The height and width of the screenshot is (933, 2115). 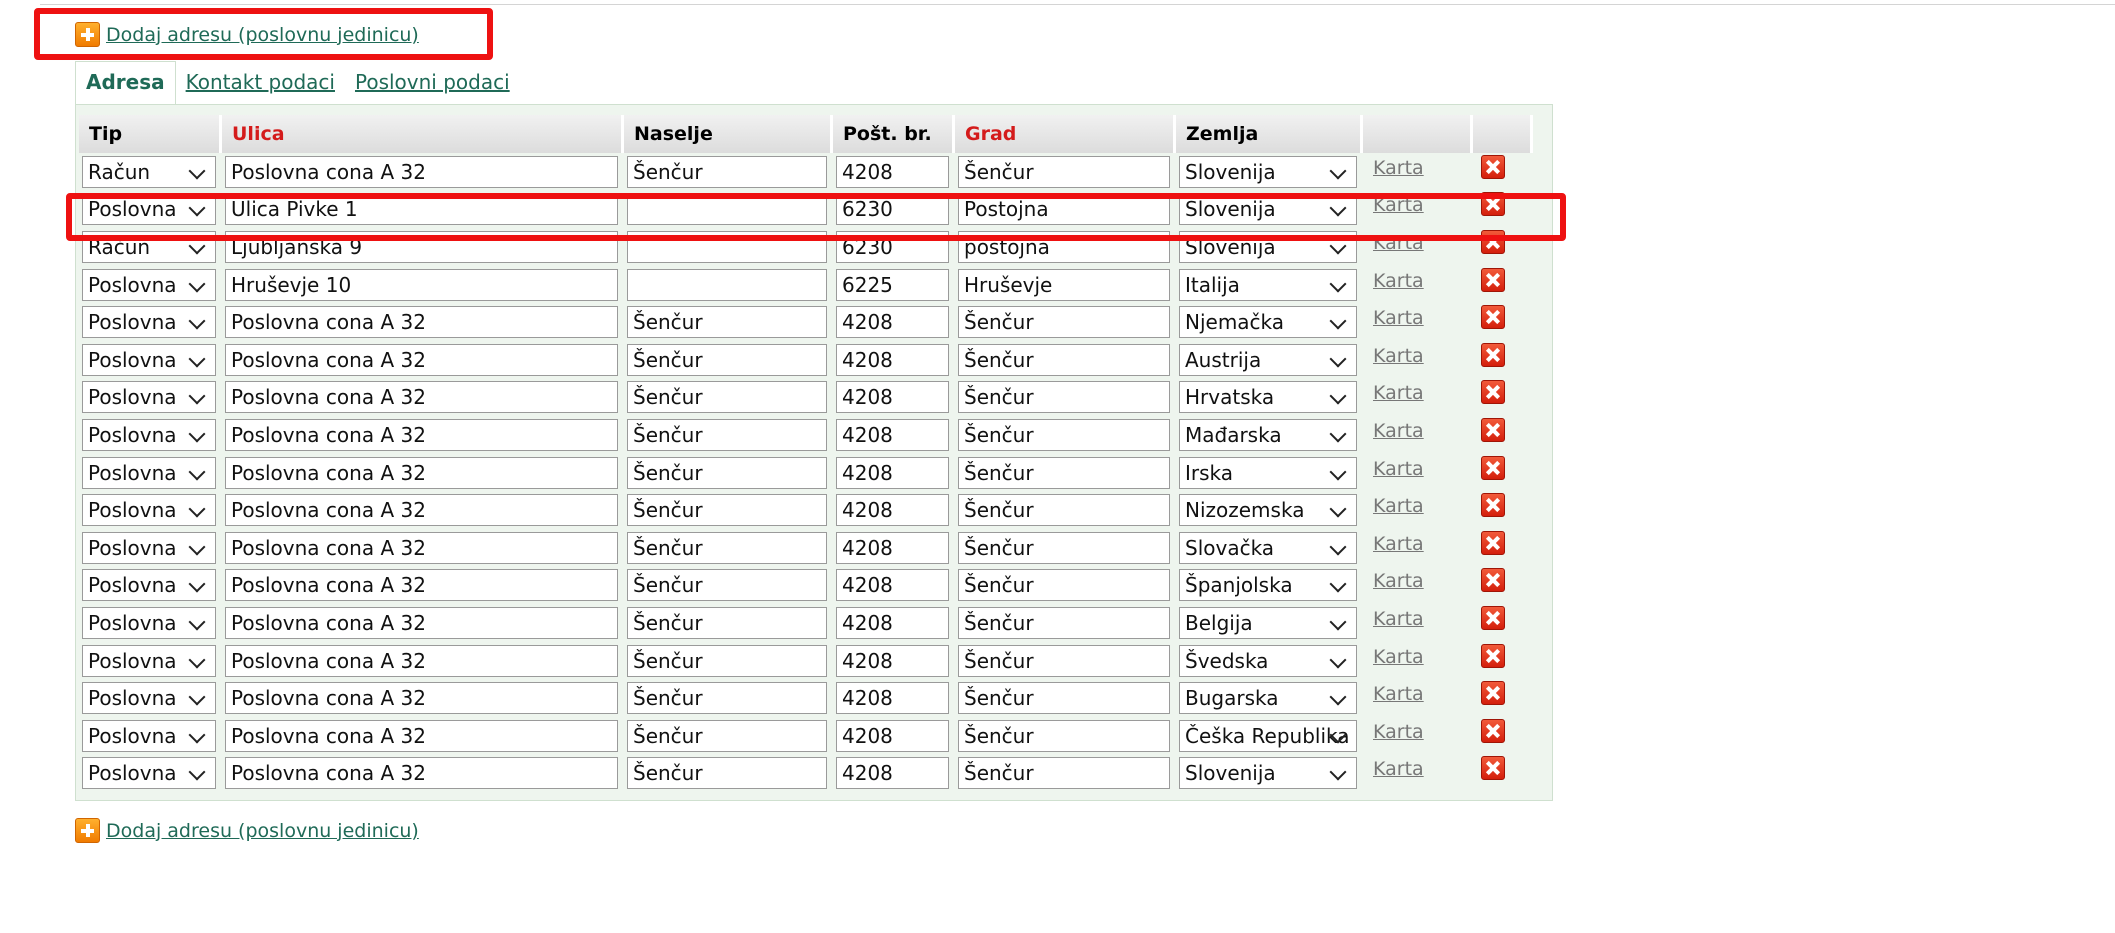 What do you see at coordinates (892, 284) in the screenshot?
I see `post-br-input: 6225` at bounding box center [892, 284].